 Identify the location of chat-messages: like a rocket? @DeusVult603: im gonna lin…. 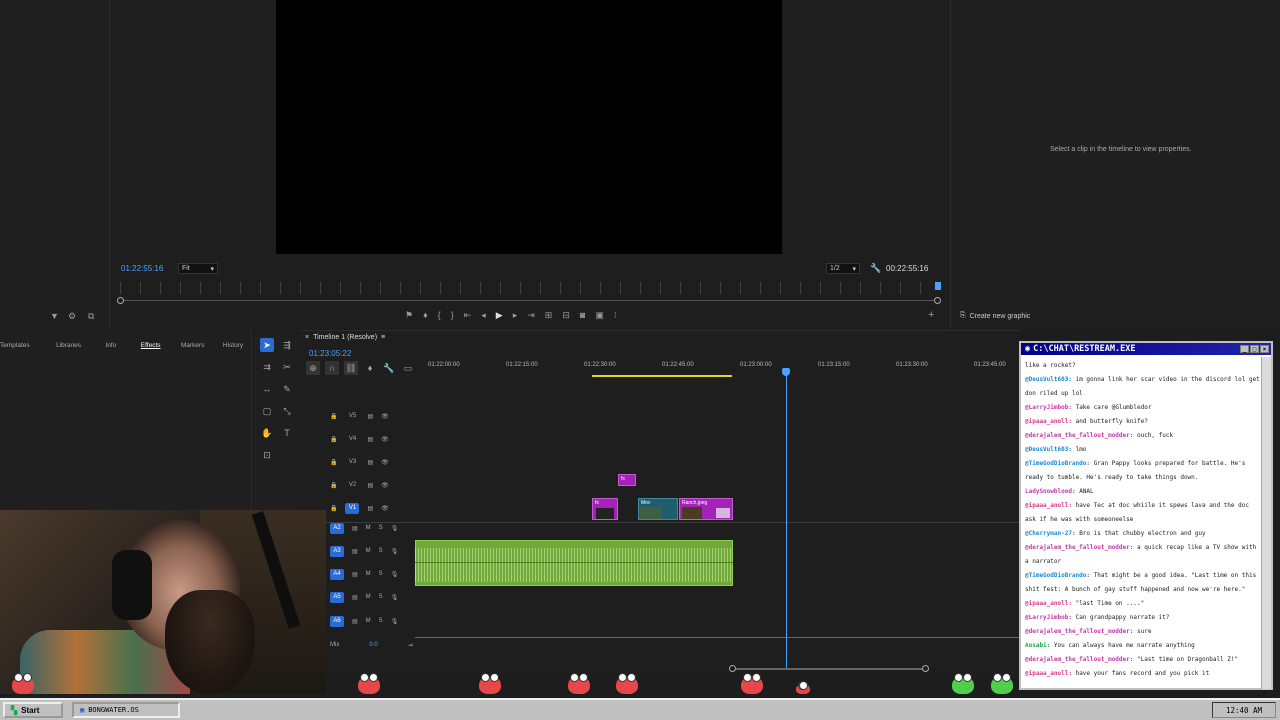
(1143, 524).